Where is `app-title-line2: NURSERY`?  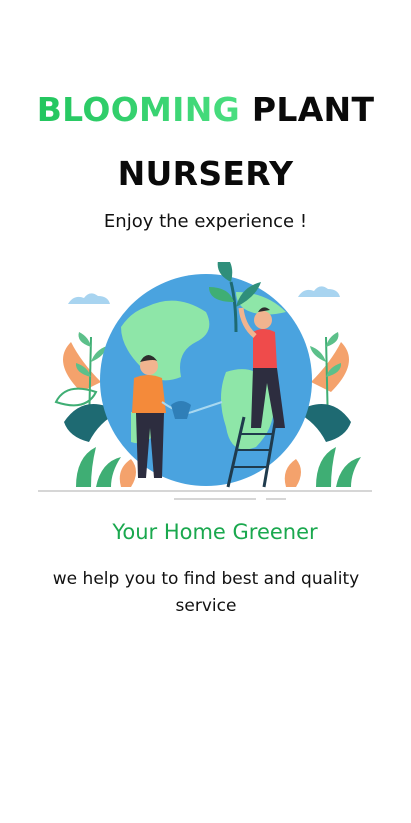 app-title-line2: NURSERY is located at coordinates (205, 173).